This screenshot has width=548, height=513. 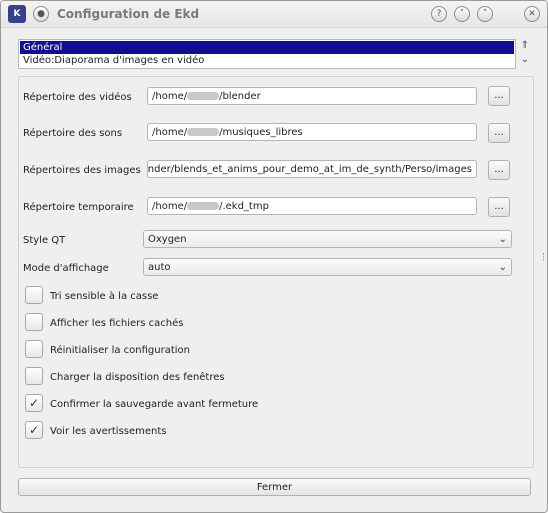 I want to click on temp-dir-suffix: /.ekd_tmp, so click(x=244, y=206).